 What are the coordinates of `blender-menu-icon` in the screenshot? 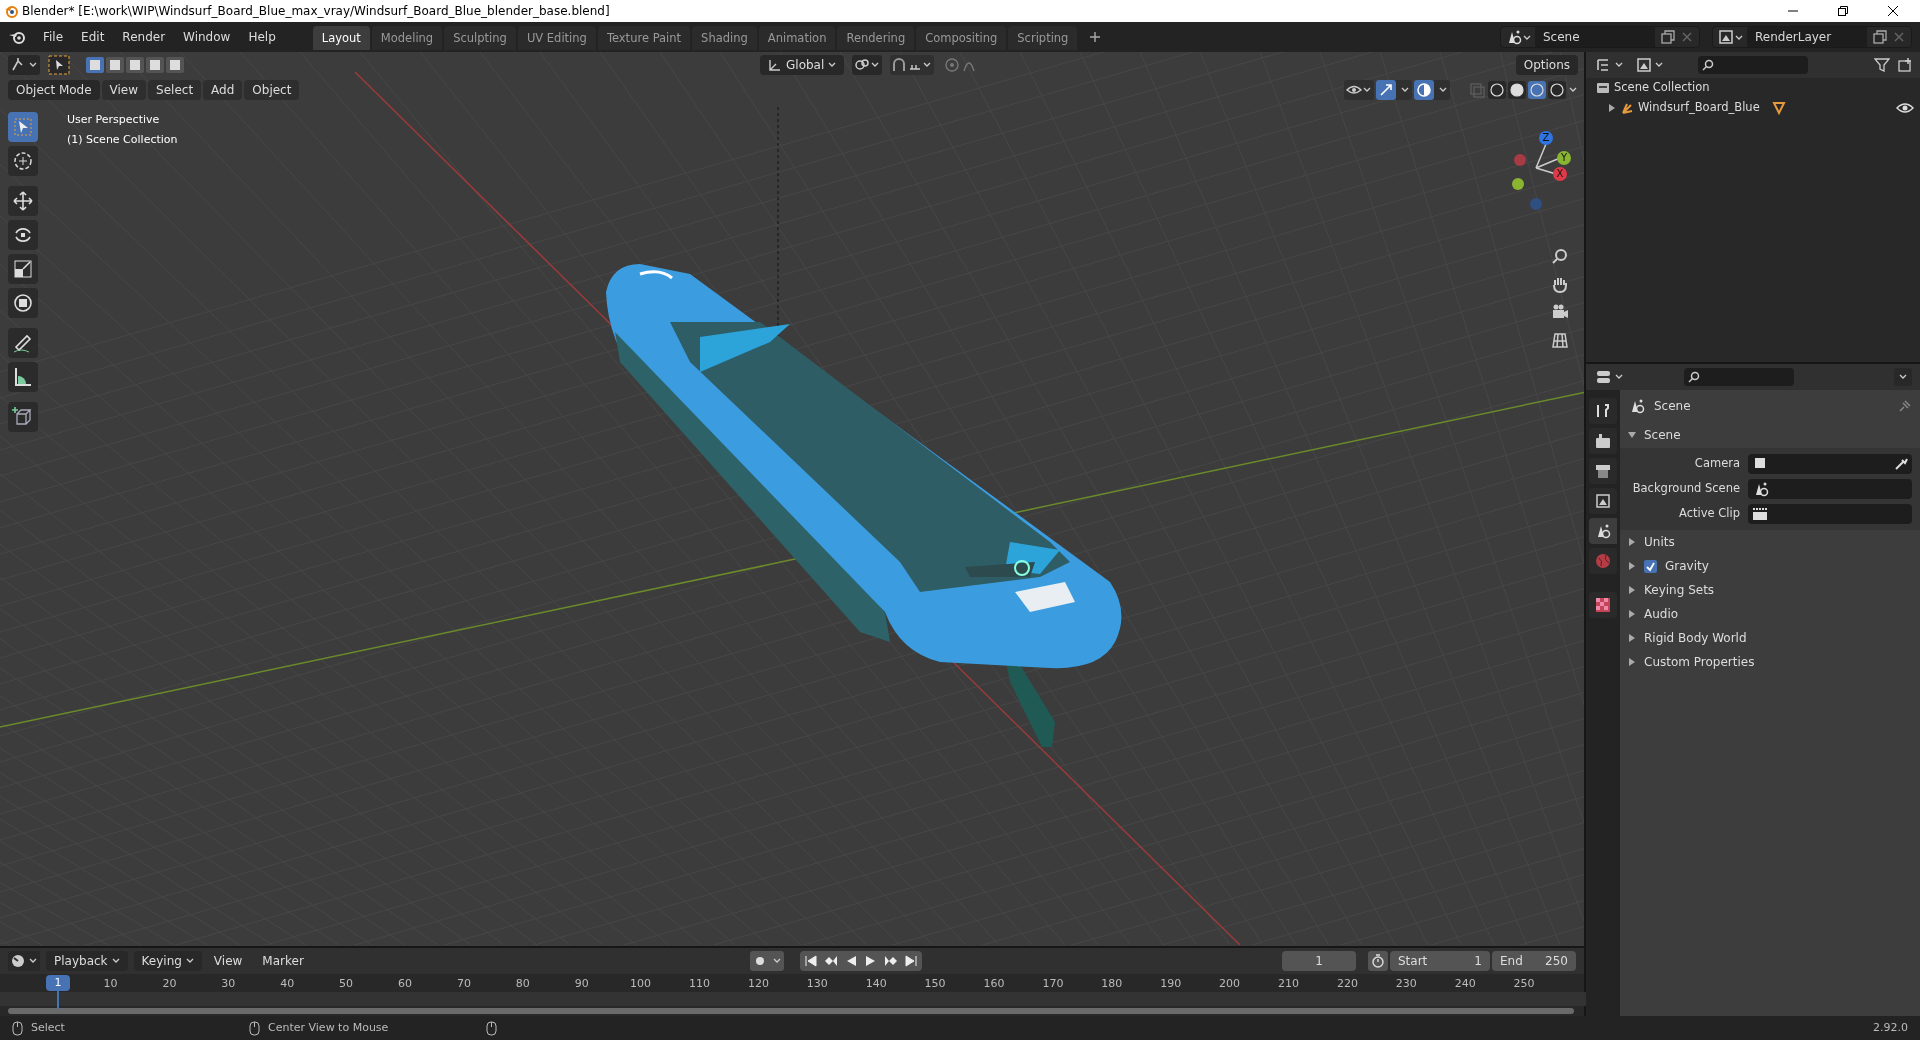 It's located at (17, 37).